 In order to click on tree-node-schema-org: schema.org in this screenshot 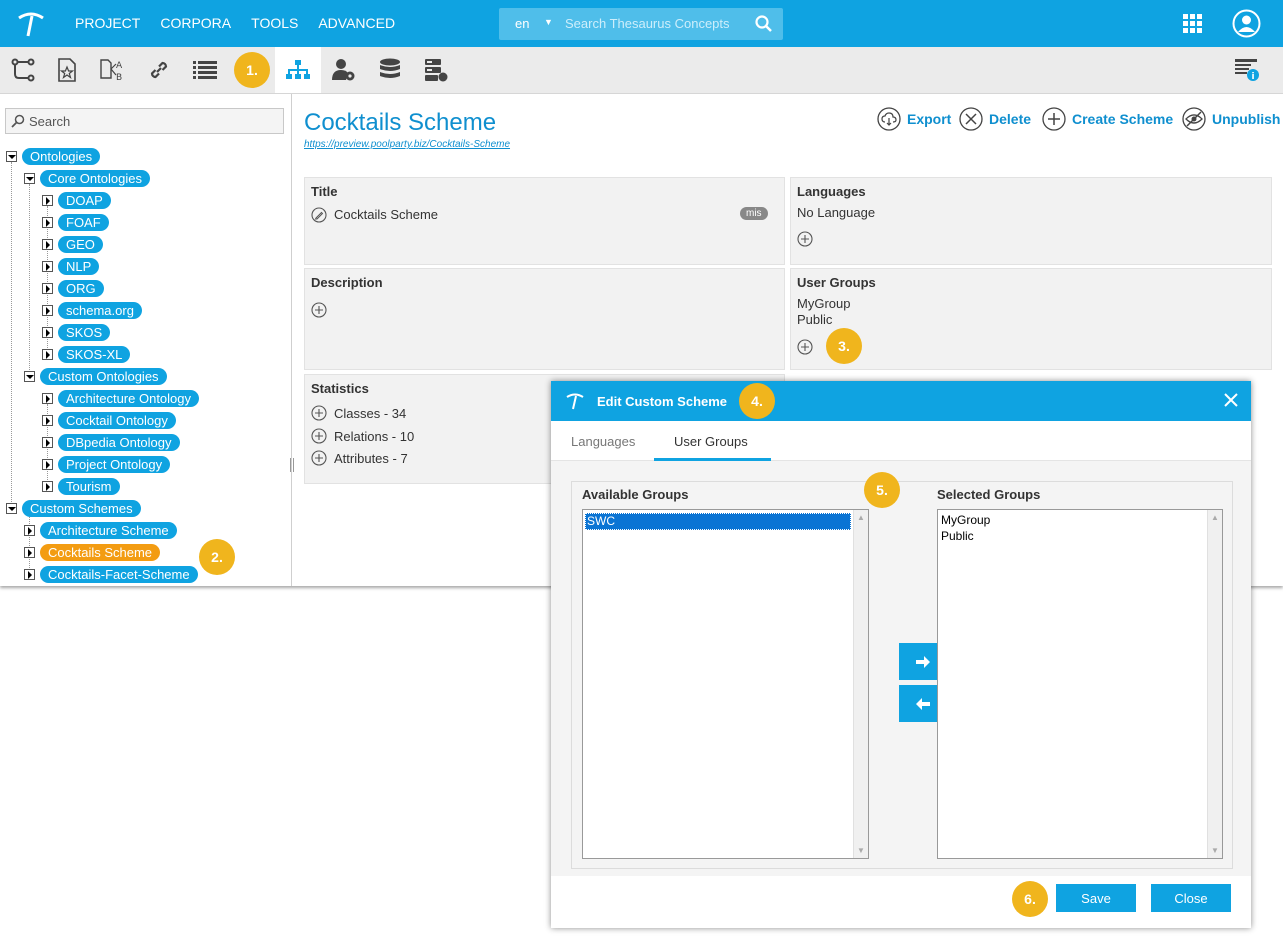, I will do `click(100, 310)`.